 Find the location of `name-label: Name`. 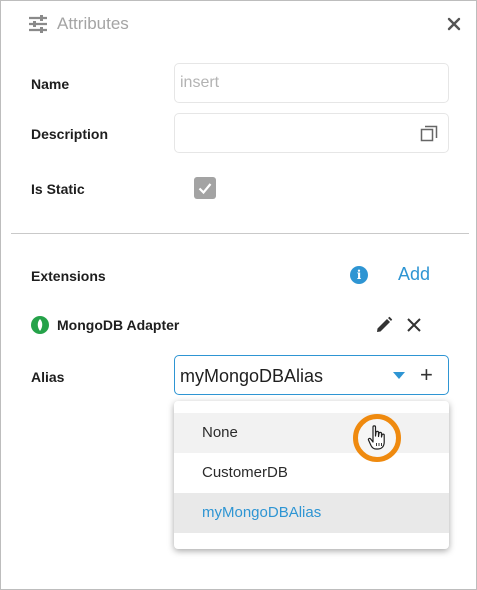

name-label: Name is located at coordinates (50, 84).